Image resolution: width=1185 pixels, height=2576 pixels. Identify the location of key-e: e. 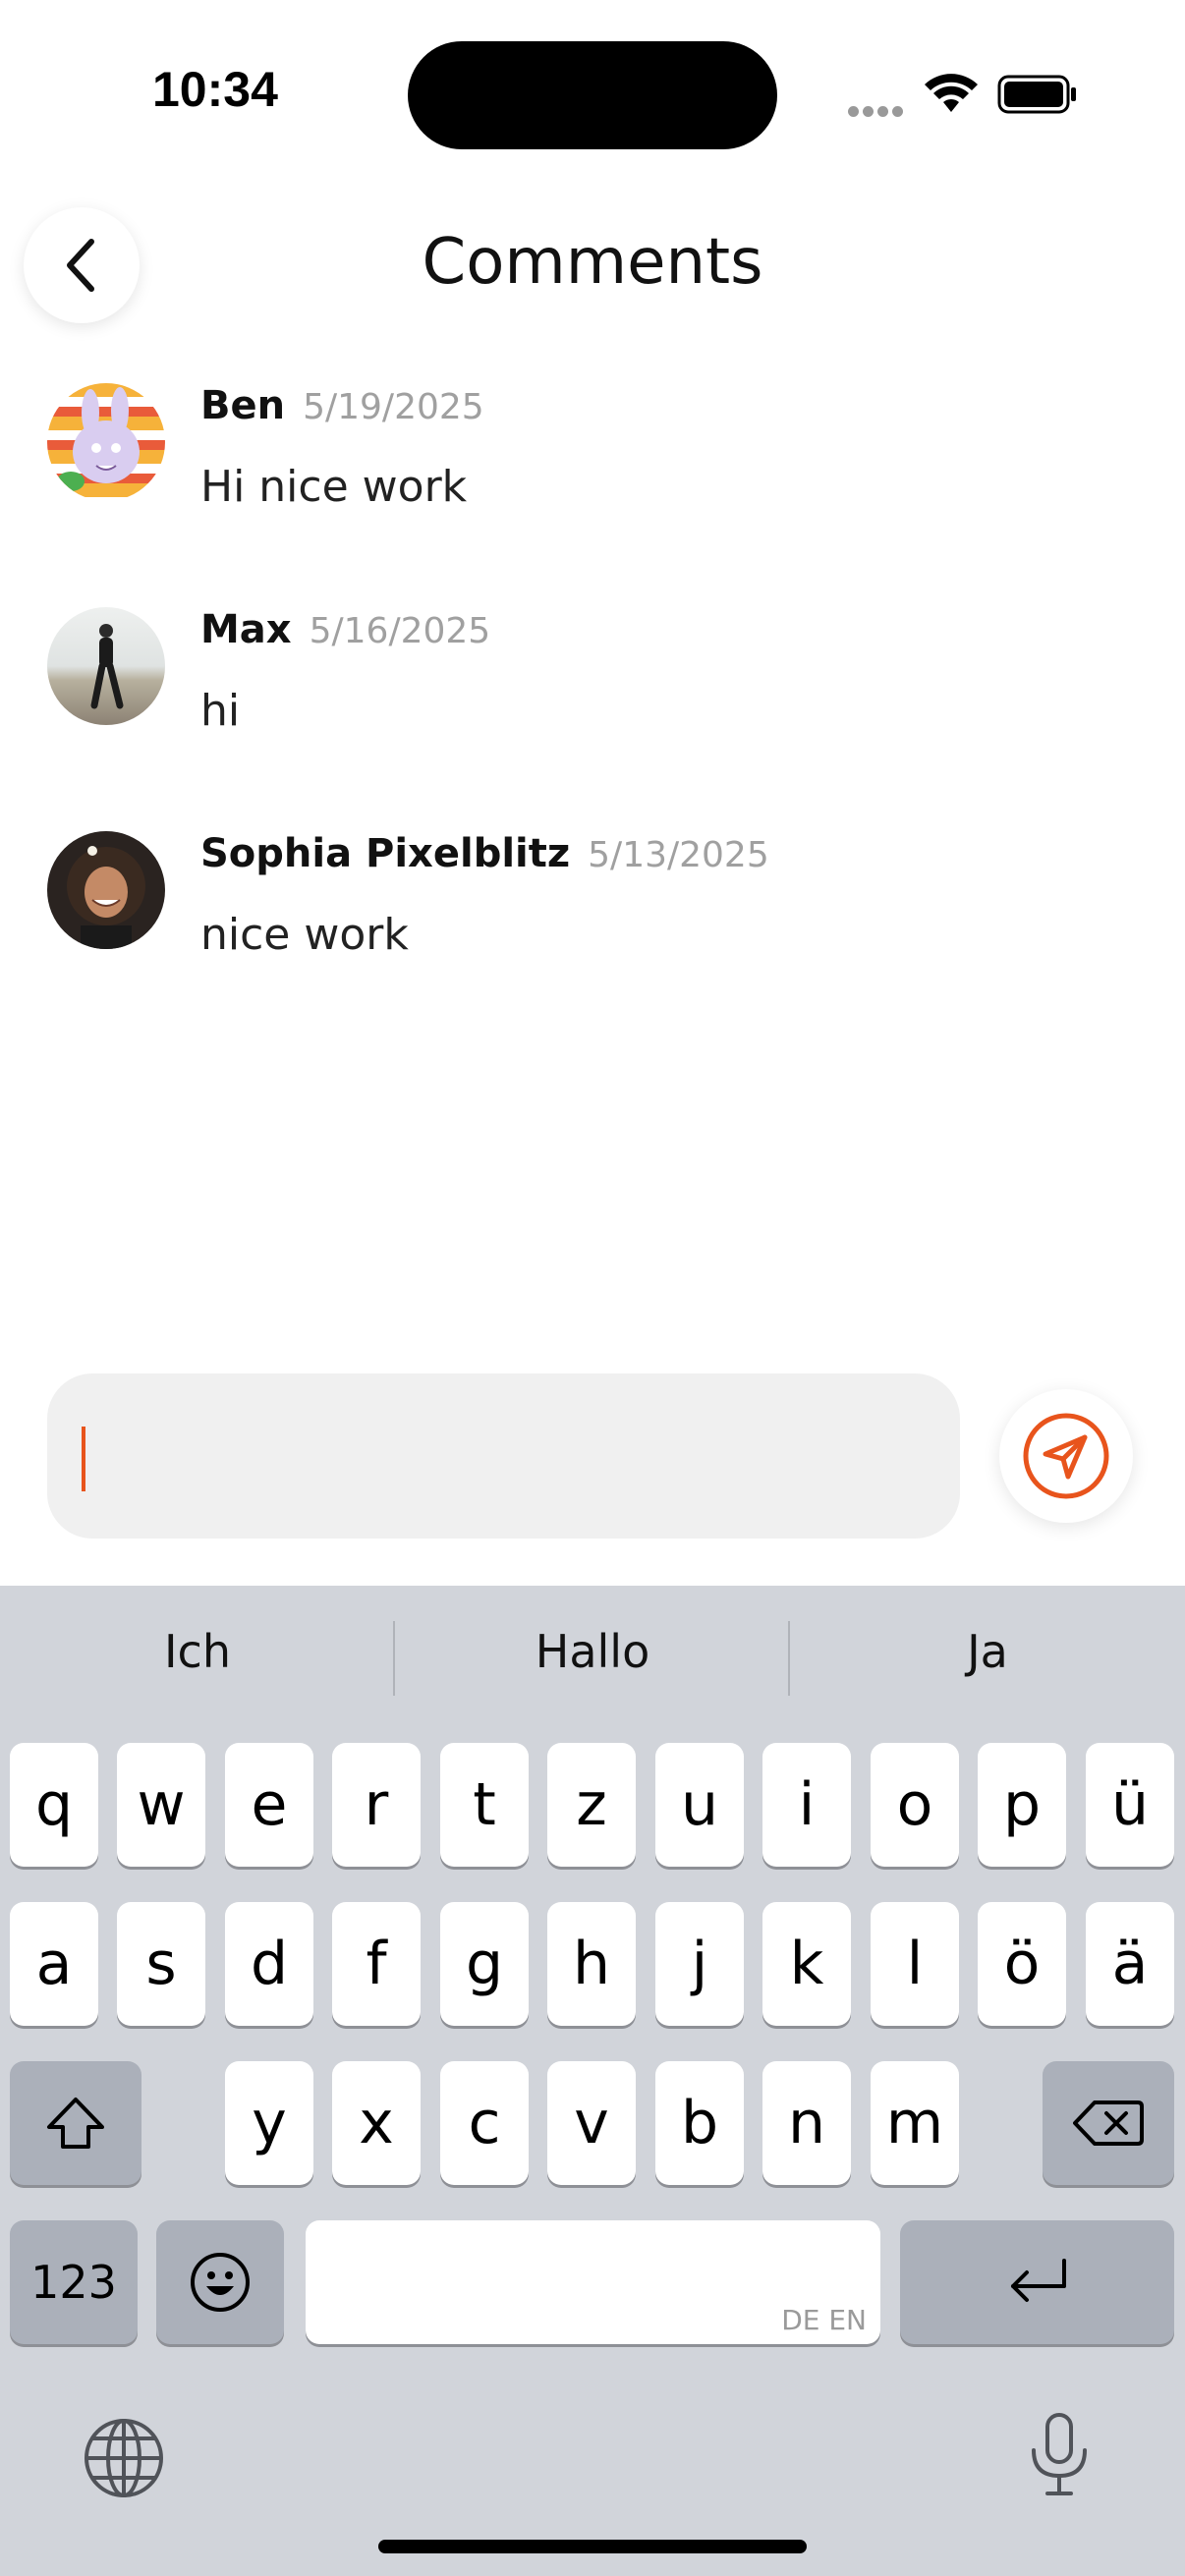
(269, 1805).